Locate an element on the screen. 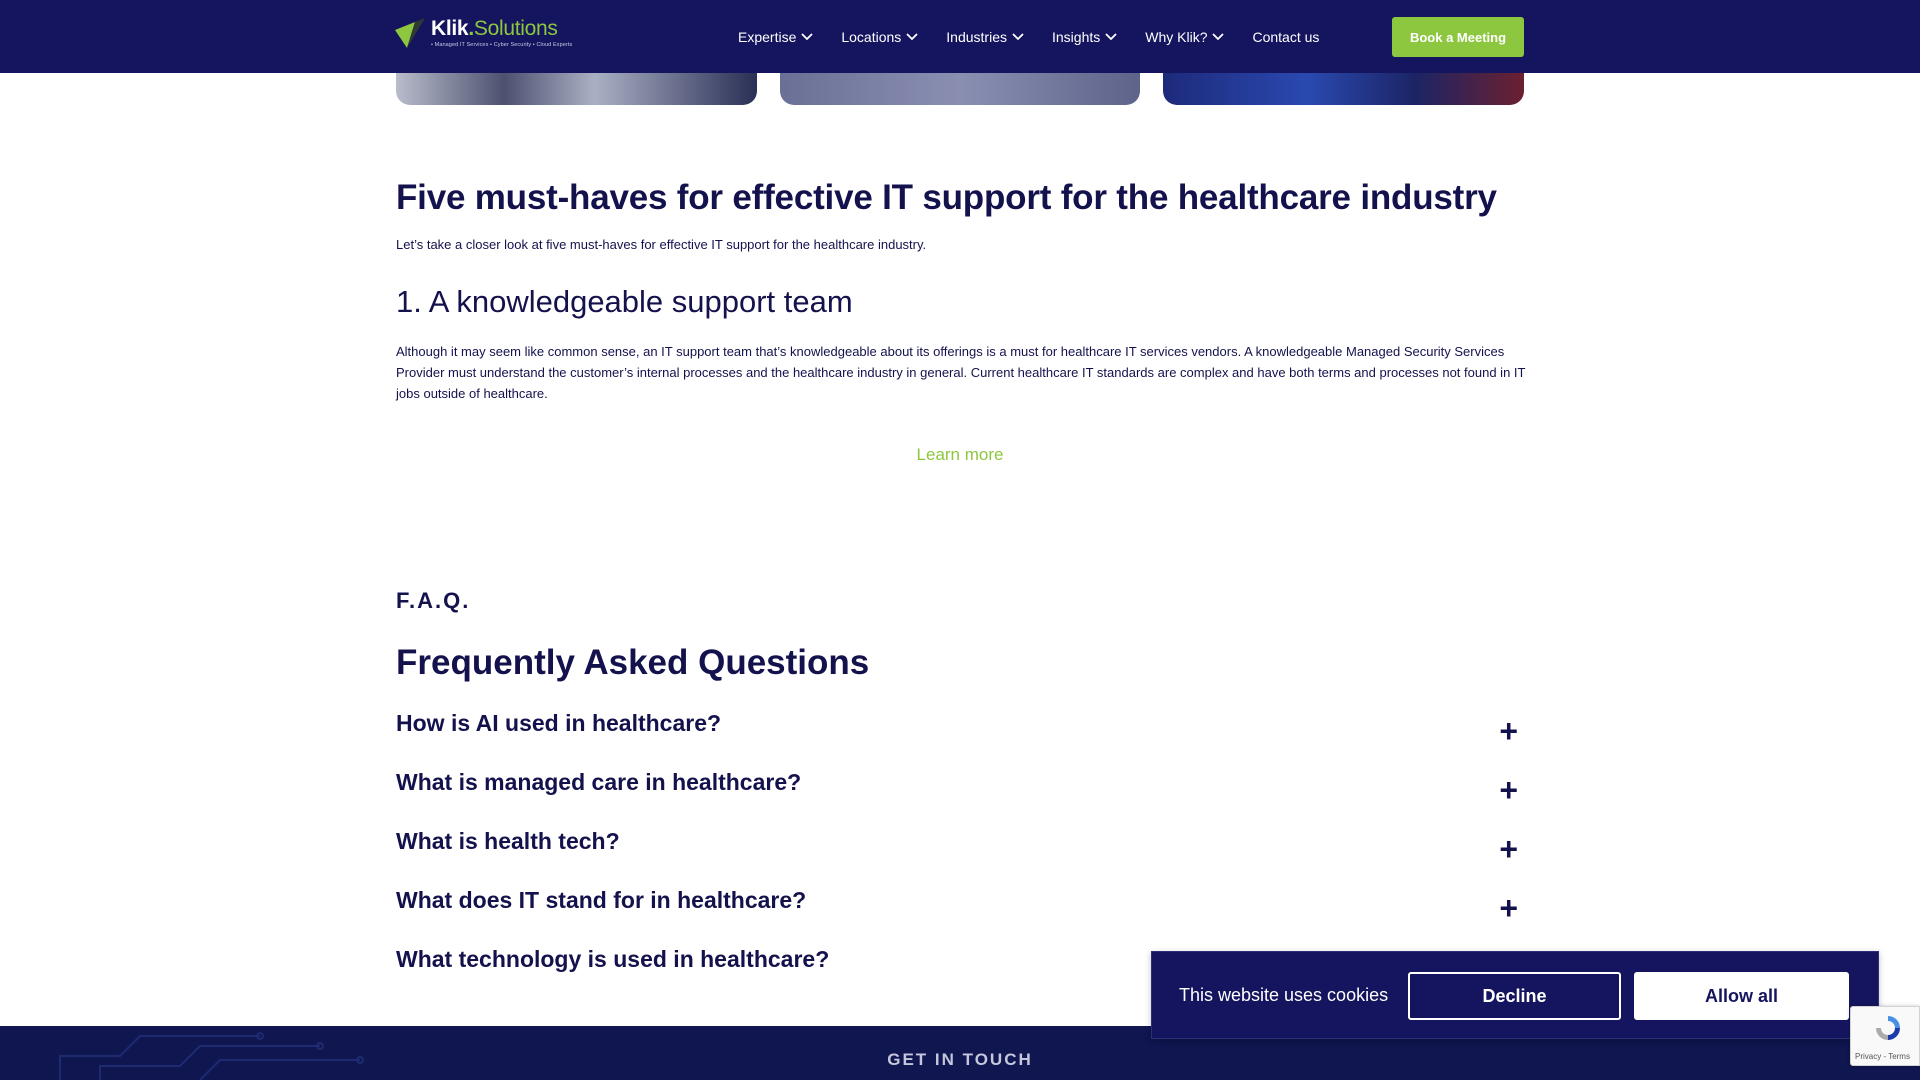 The image size is (1920, 1080). faq-question: What is managed care in healthcare? is located at coordinates (598, 782).